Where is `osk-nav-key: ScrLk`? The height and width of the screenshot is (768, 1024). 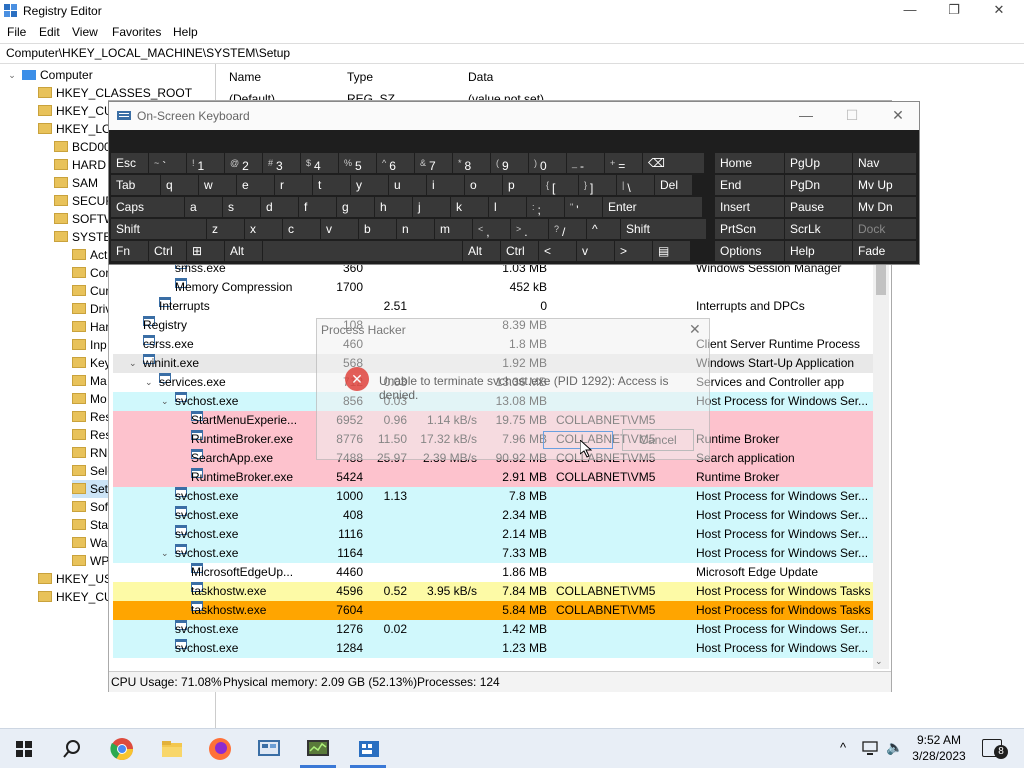 osk-nav-key: ScrLk is located at coordinates (818, 229).